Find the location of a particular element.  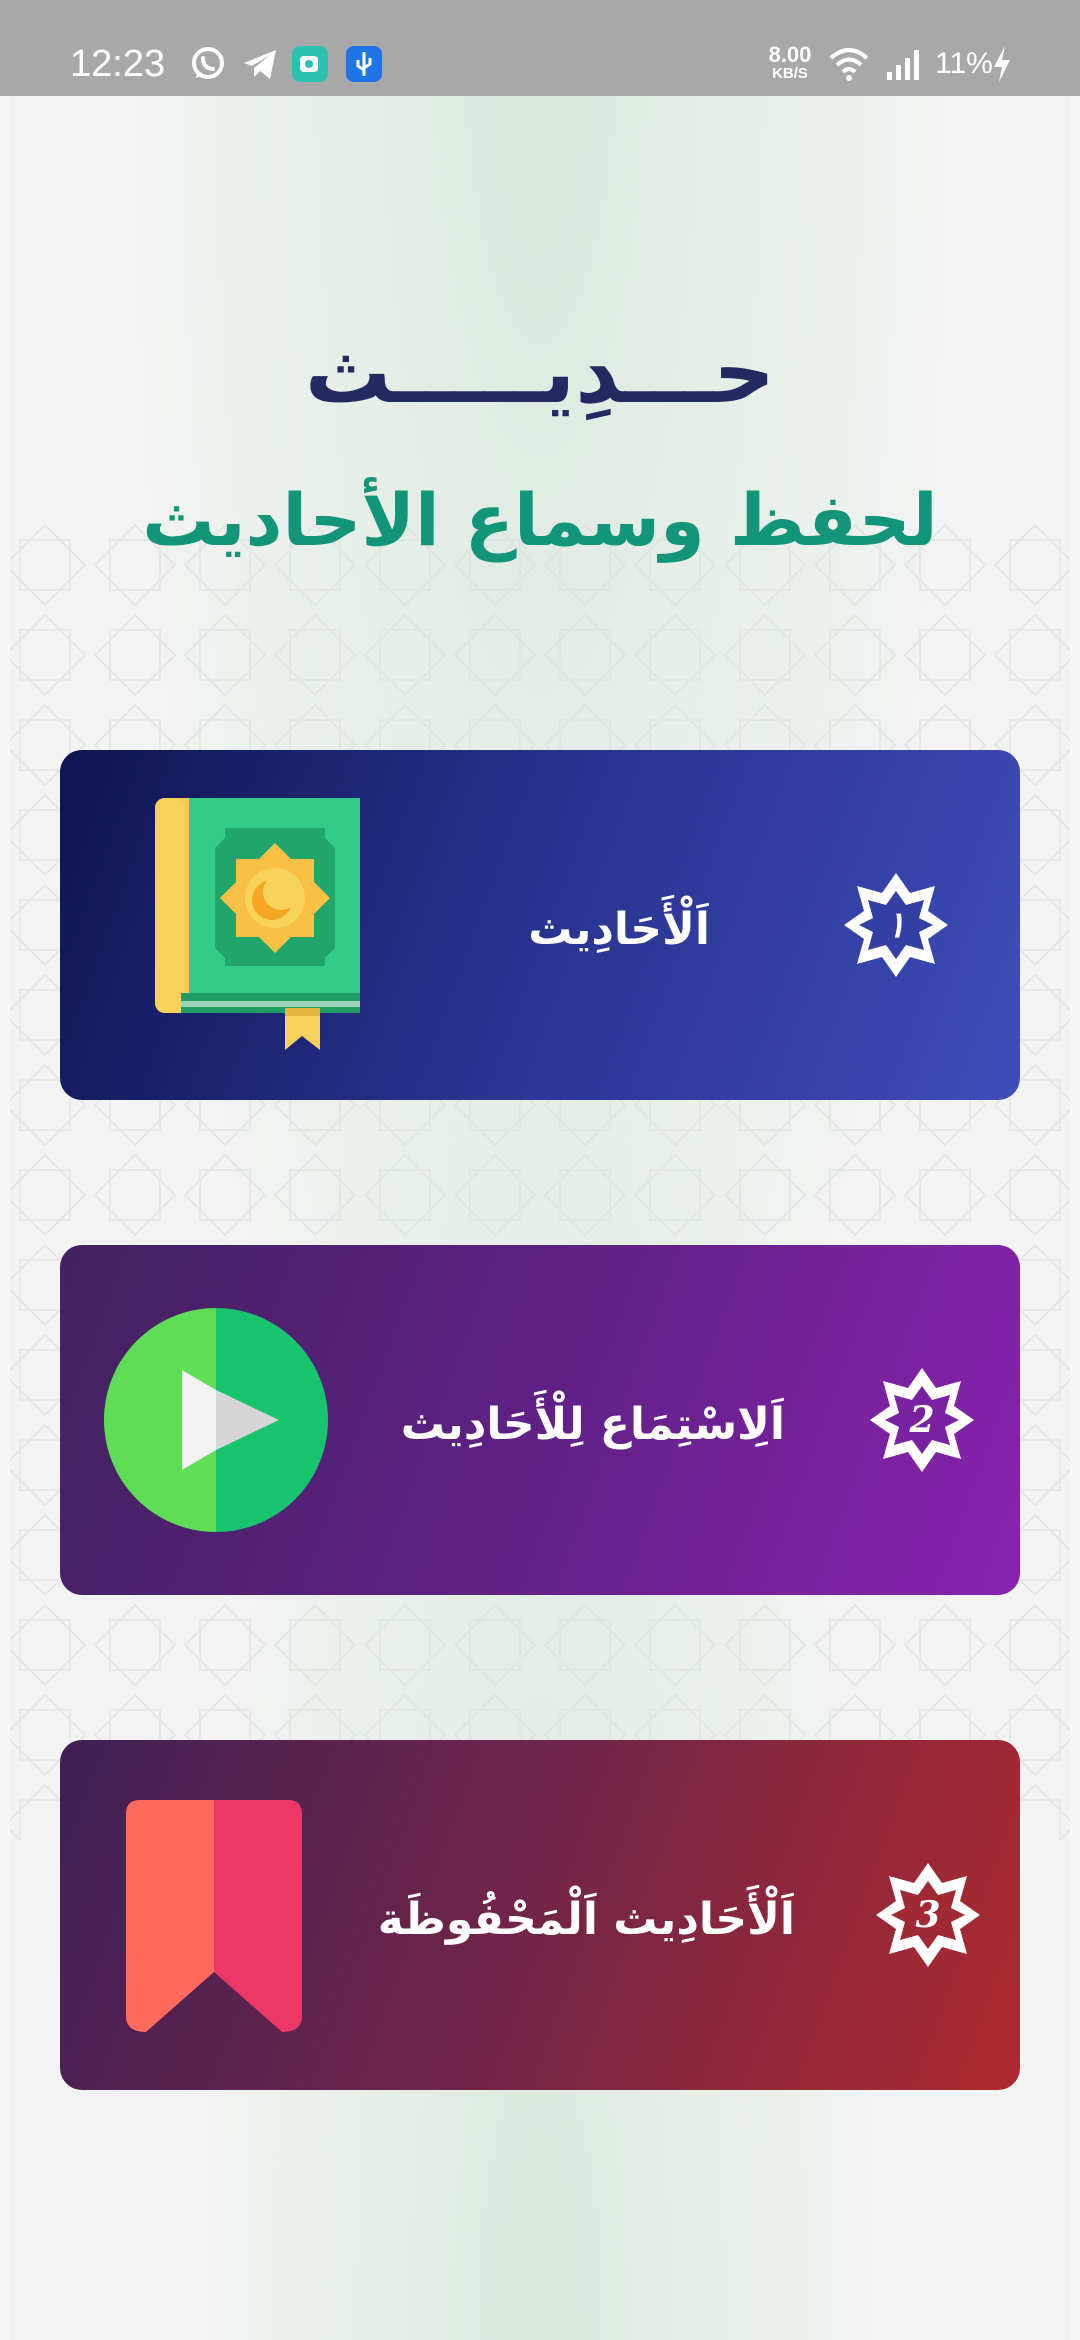

bookmark-icon is located at coordinates (214, 1916).